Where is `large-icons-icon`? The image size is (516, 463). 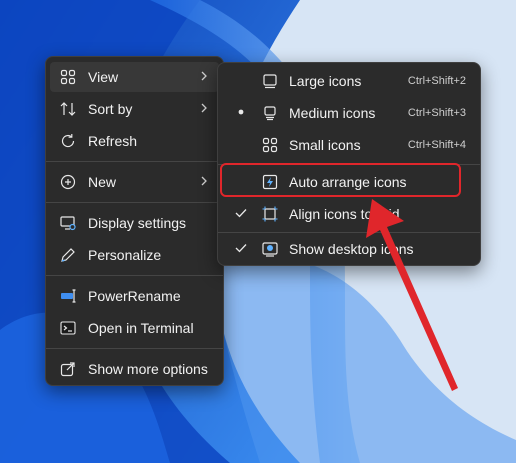
large-icons-icon is located at coordinates (270, 81).